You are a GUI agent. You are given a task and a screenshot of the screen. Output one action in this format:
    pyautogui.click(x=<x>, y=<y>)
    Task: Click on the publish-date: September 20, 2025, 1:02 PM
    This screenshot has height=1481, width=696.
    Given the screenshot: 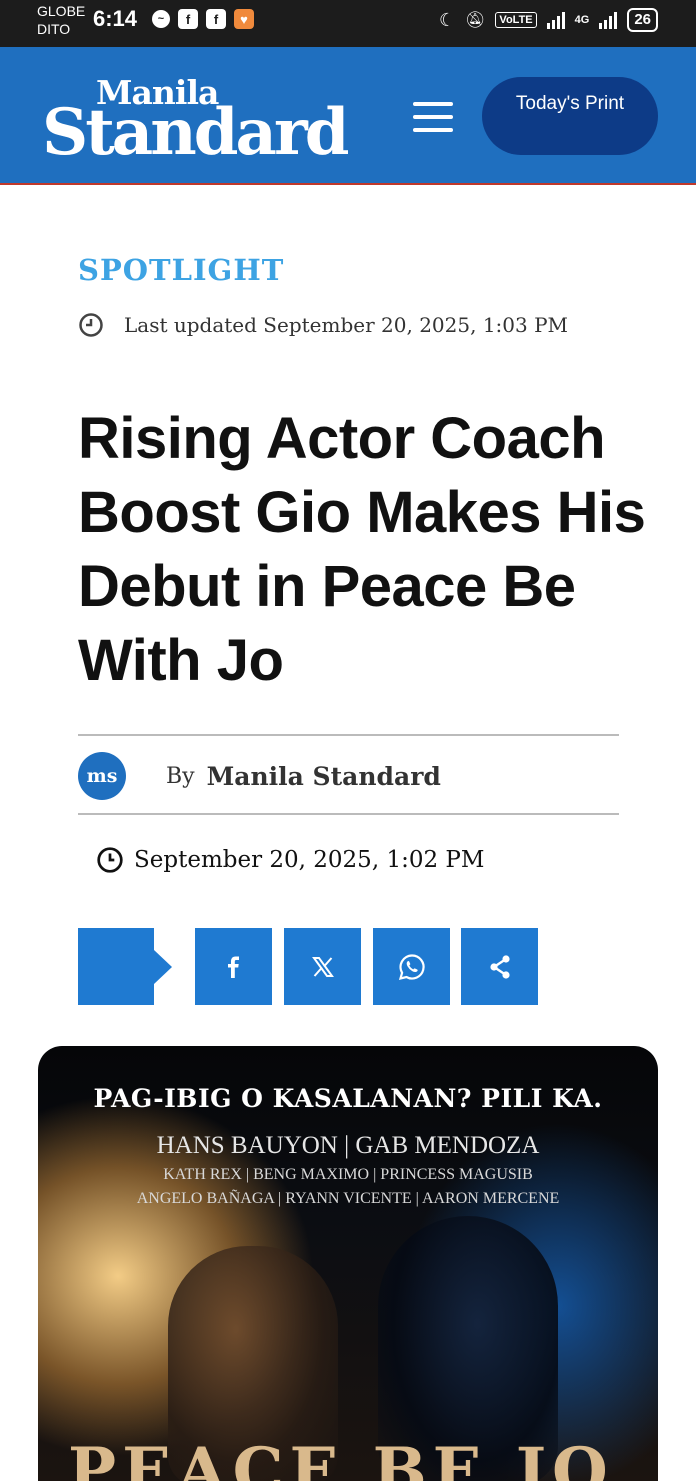 What is the action you would take?
    pyautogui.click(x=290, y=860)
    